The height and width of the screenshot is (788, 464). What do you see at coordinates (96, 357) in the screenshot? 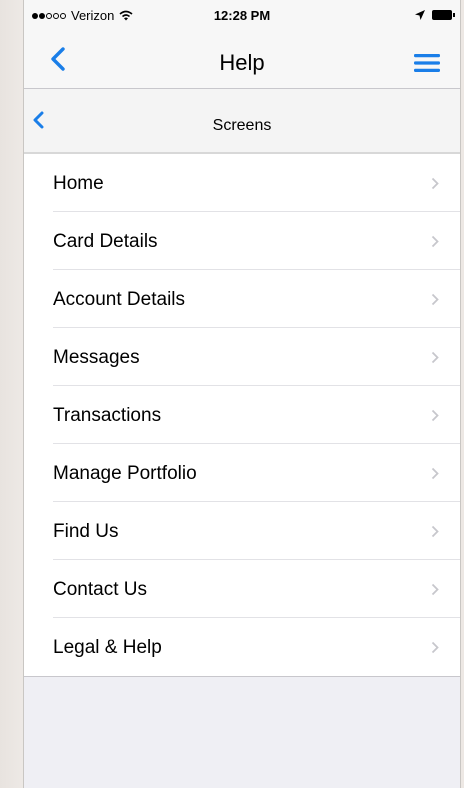
I see `menu-item-label: Messages` at bounding box center [96, 357].